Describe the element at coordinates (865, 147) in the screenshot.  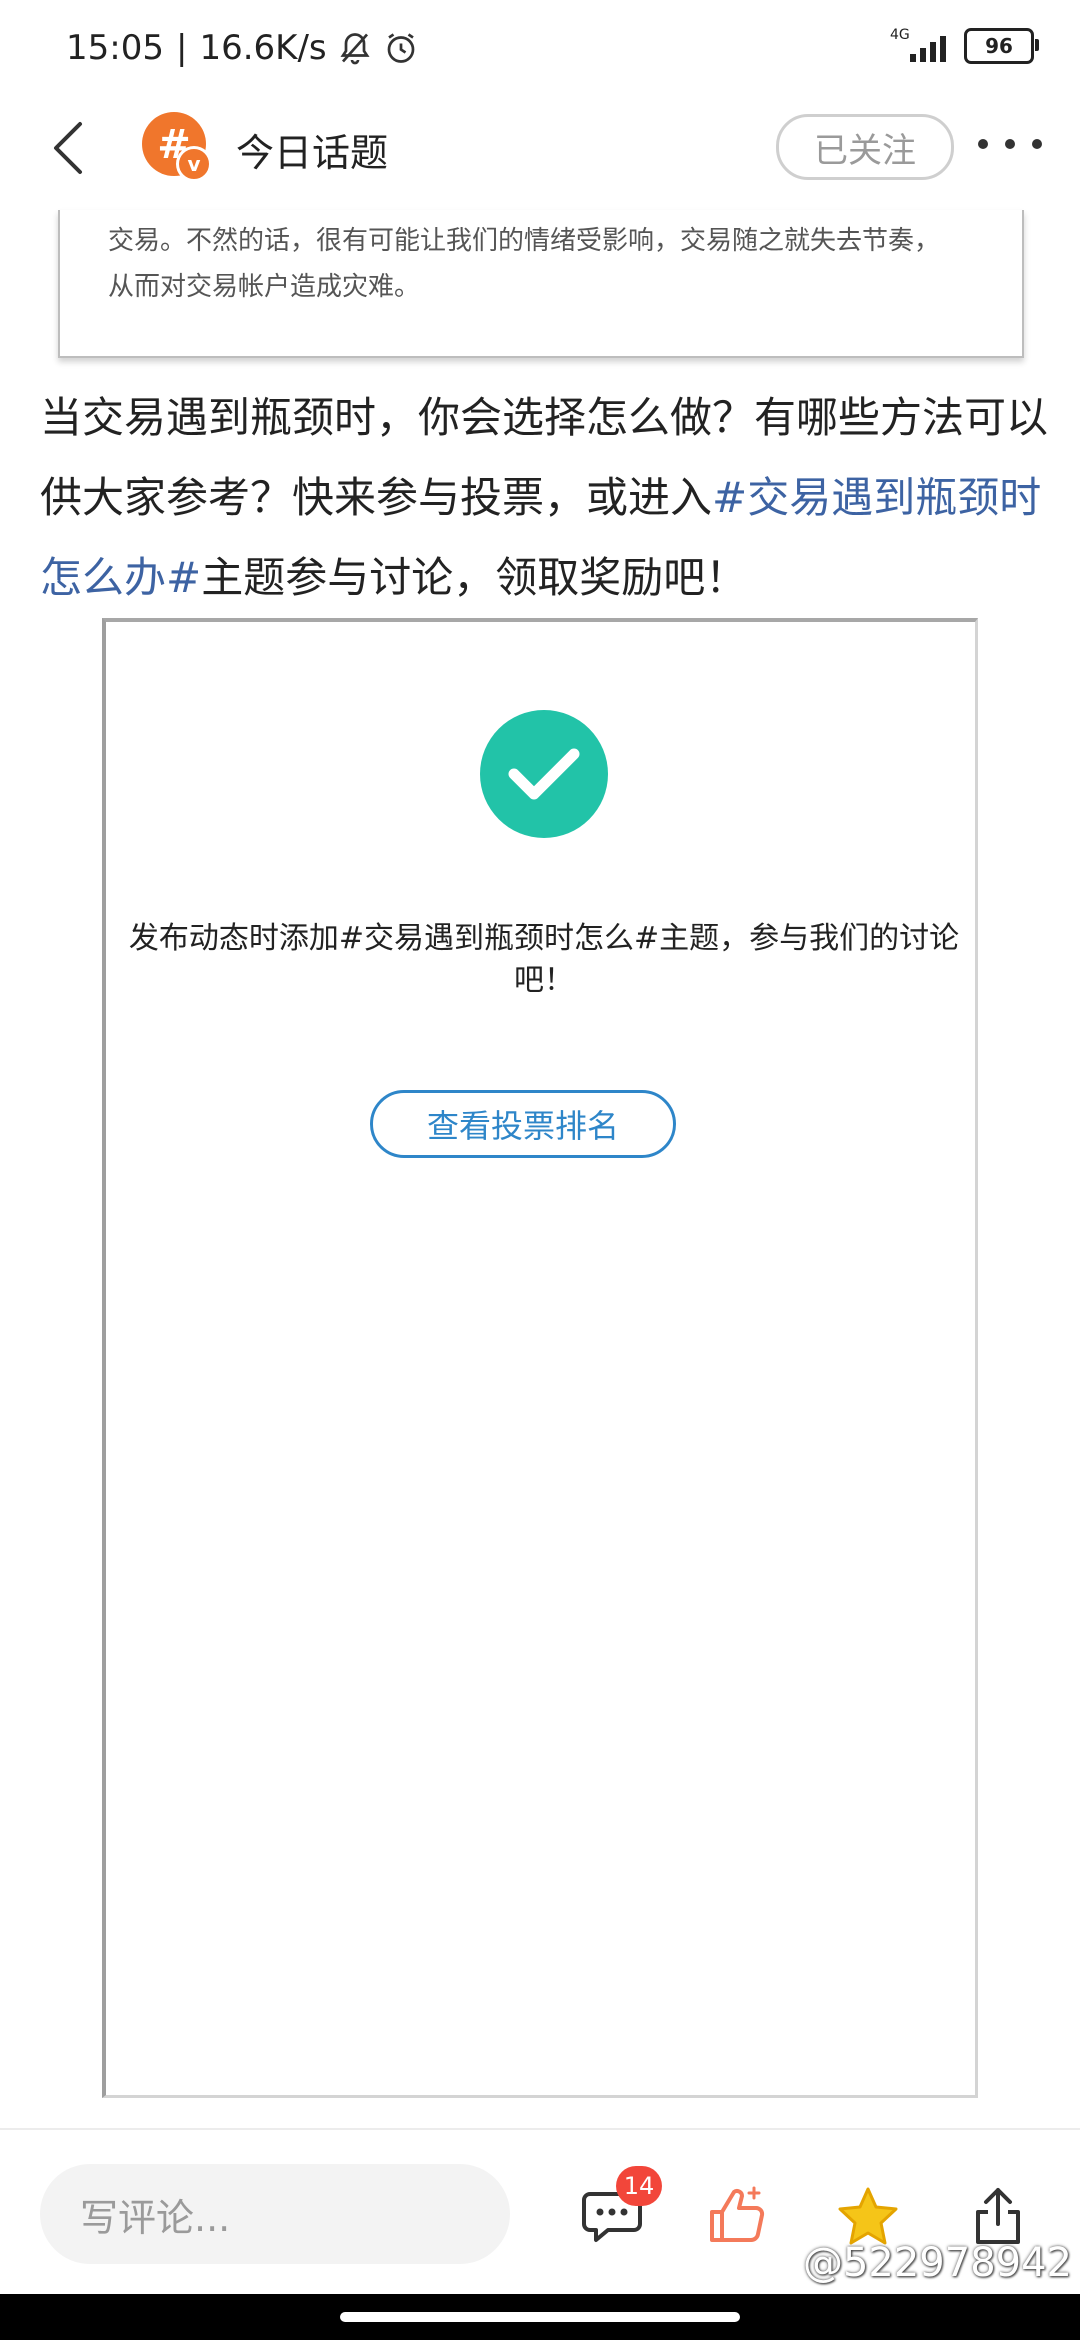
I see `follow-button: 已关注` at that location.